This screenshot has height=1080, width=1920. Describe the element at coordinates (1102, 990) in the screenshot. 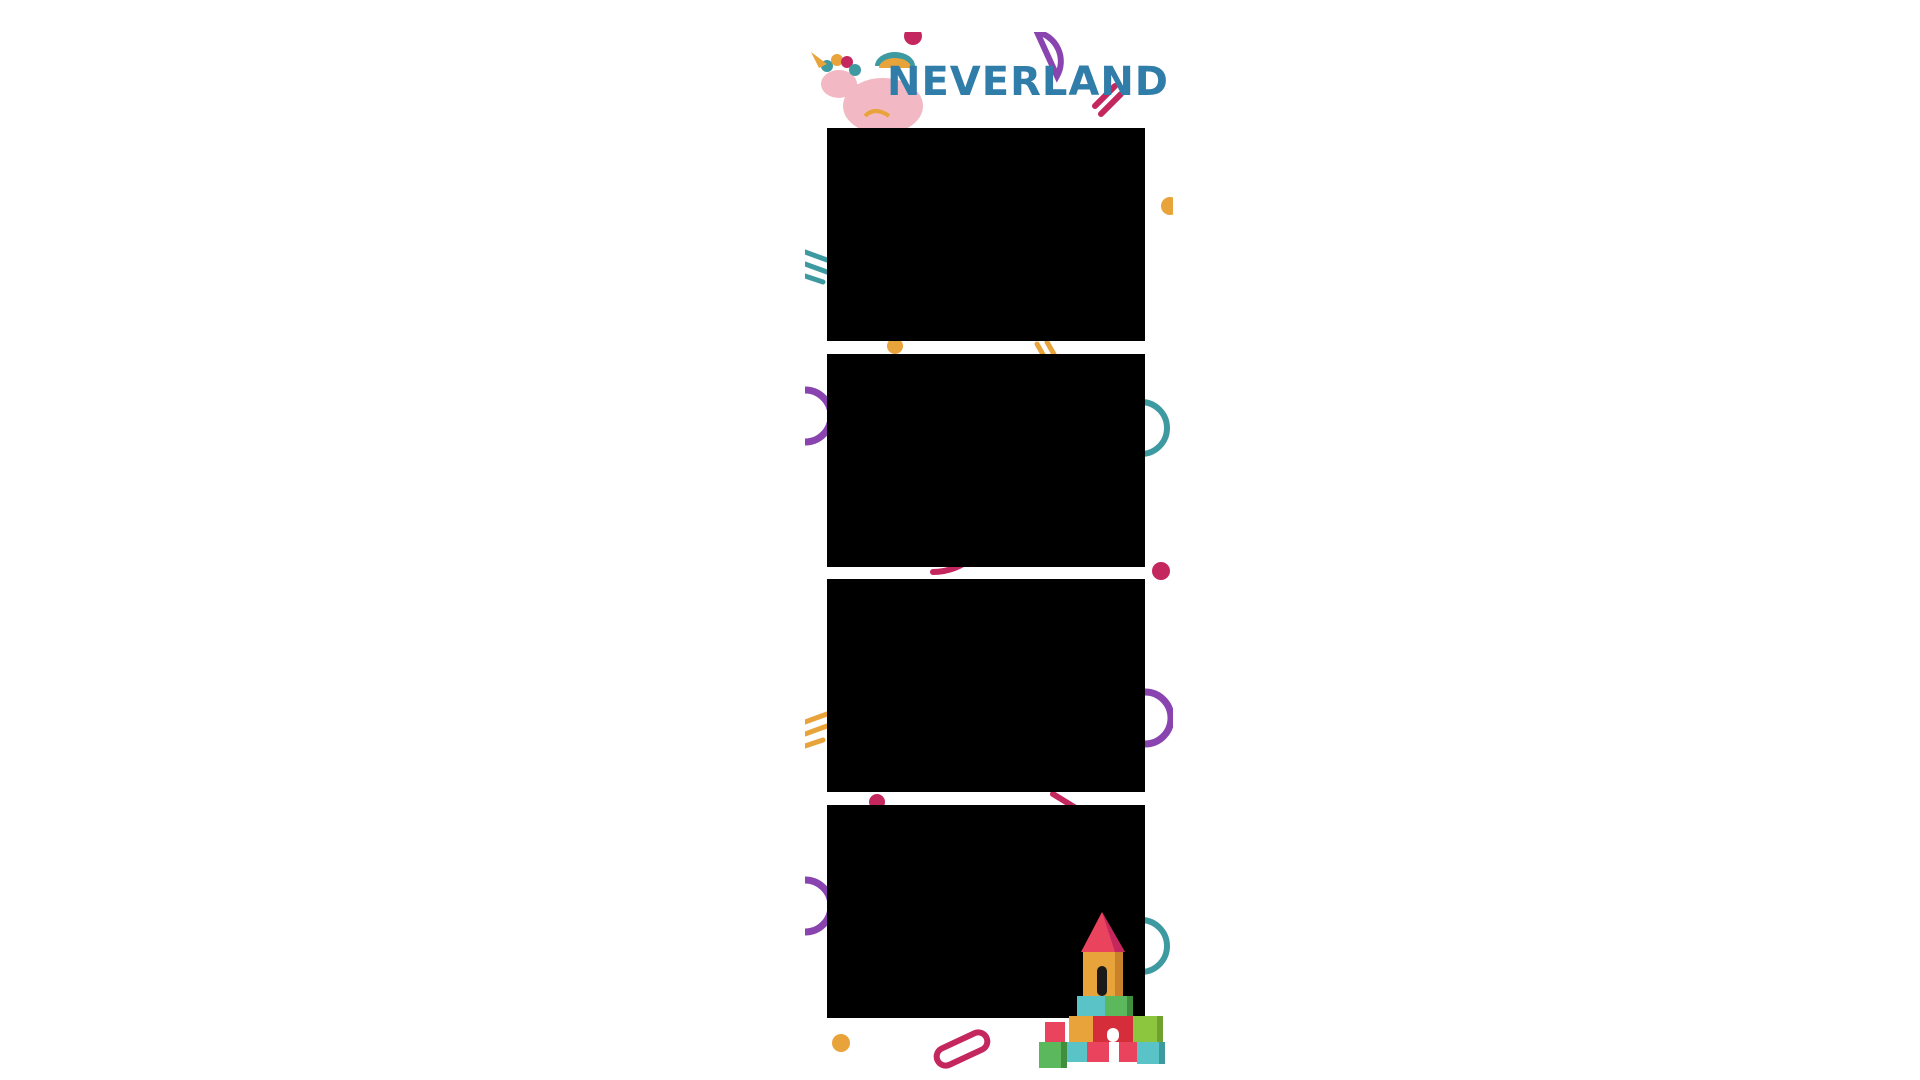

I see `toy-blocks-icon` at that location.